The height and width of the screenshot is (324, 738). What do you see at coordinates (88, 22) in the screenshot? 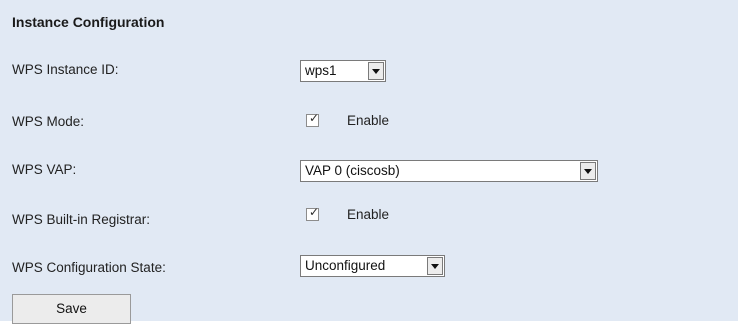
I see `section-title: Instance Configuration` at bounding box center [88, 22].